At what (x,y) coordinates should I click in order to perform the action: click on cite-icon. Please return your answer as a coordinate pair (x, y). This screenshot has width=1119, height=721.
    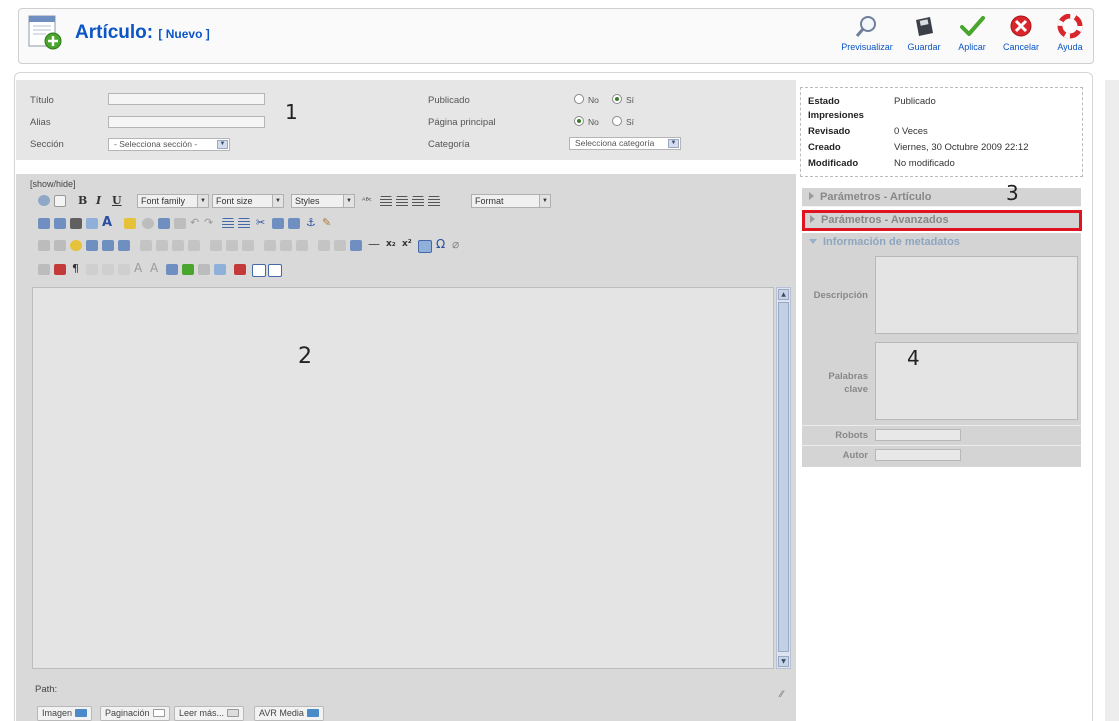
    Looking at the image, I should click on (92, 269).